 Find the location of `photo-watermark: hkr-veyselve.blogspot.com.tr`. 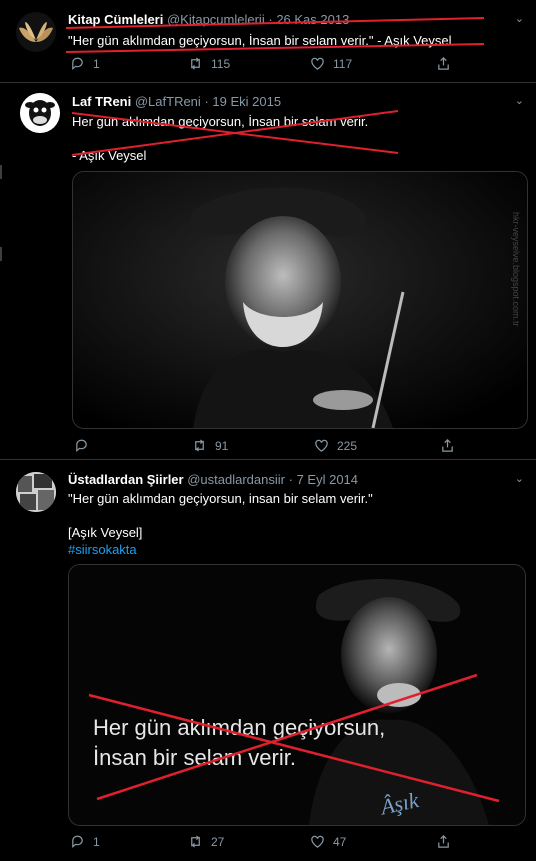

photo-watermark: hkr-veyselve.blogspot.com.tr is located at coordinates (516, 269).